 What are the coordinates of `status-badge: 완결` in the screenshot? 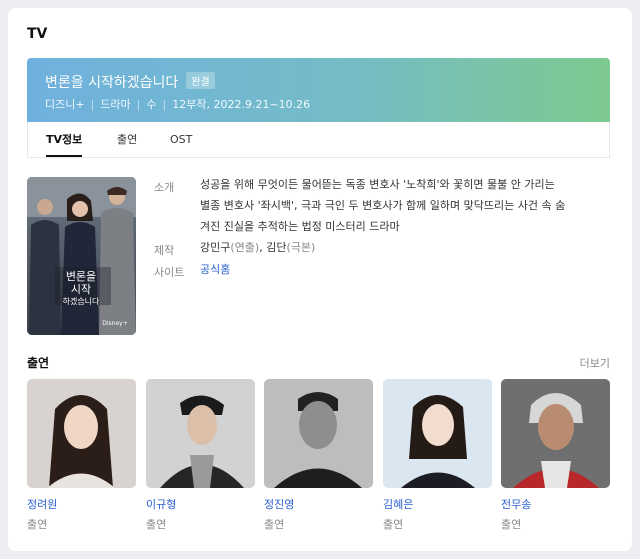 It's located at (200, 80).